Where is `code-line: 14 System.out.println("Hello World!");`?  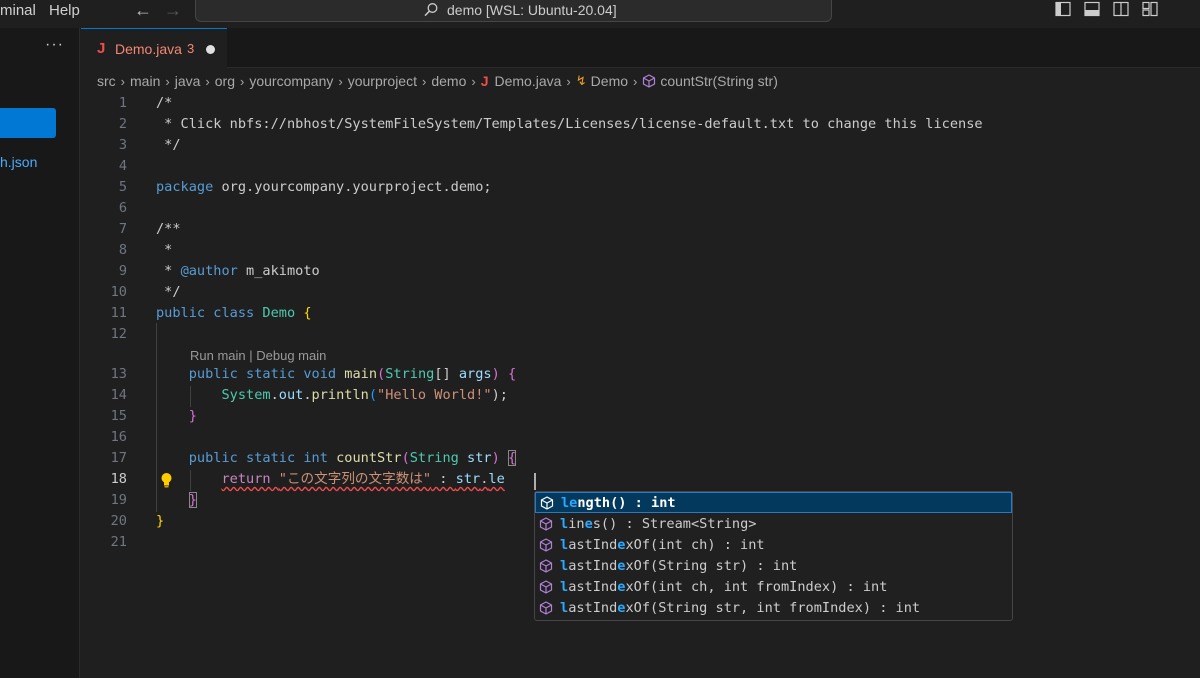
code-line: 14 System.out.println("Hello World!"); is located at coordinates (309, 395).